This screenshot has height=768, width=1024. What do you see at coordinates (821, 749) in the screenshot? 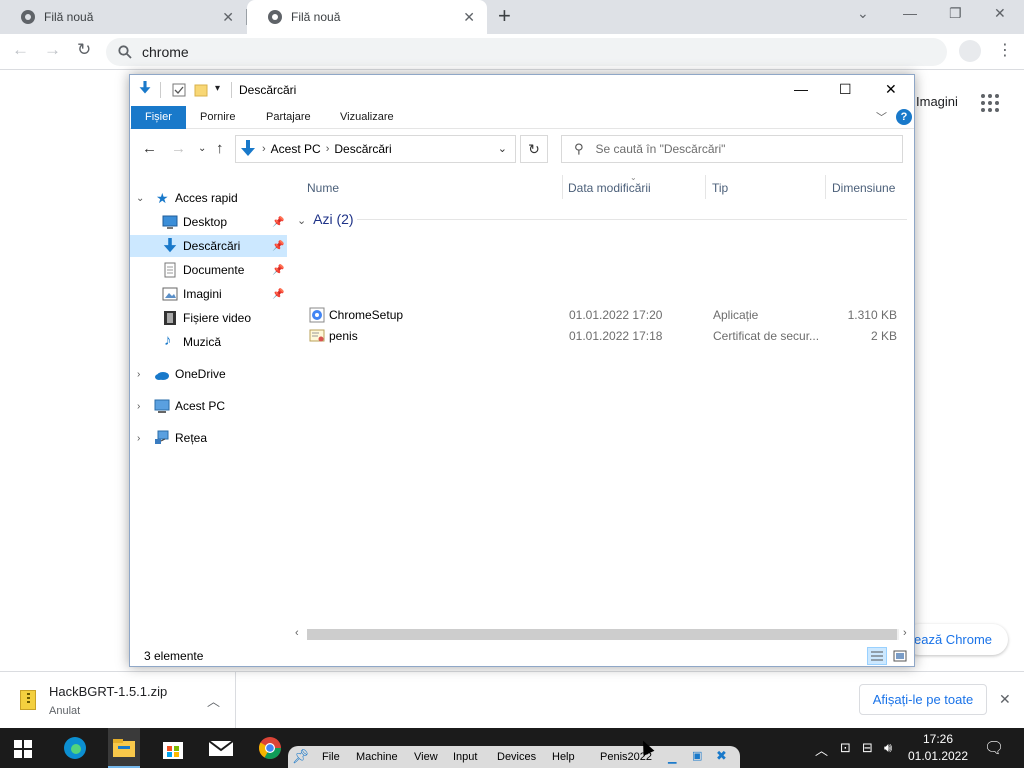
I see `tray-chevron-up-icon: ︿` at bounding box center [821, 749].